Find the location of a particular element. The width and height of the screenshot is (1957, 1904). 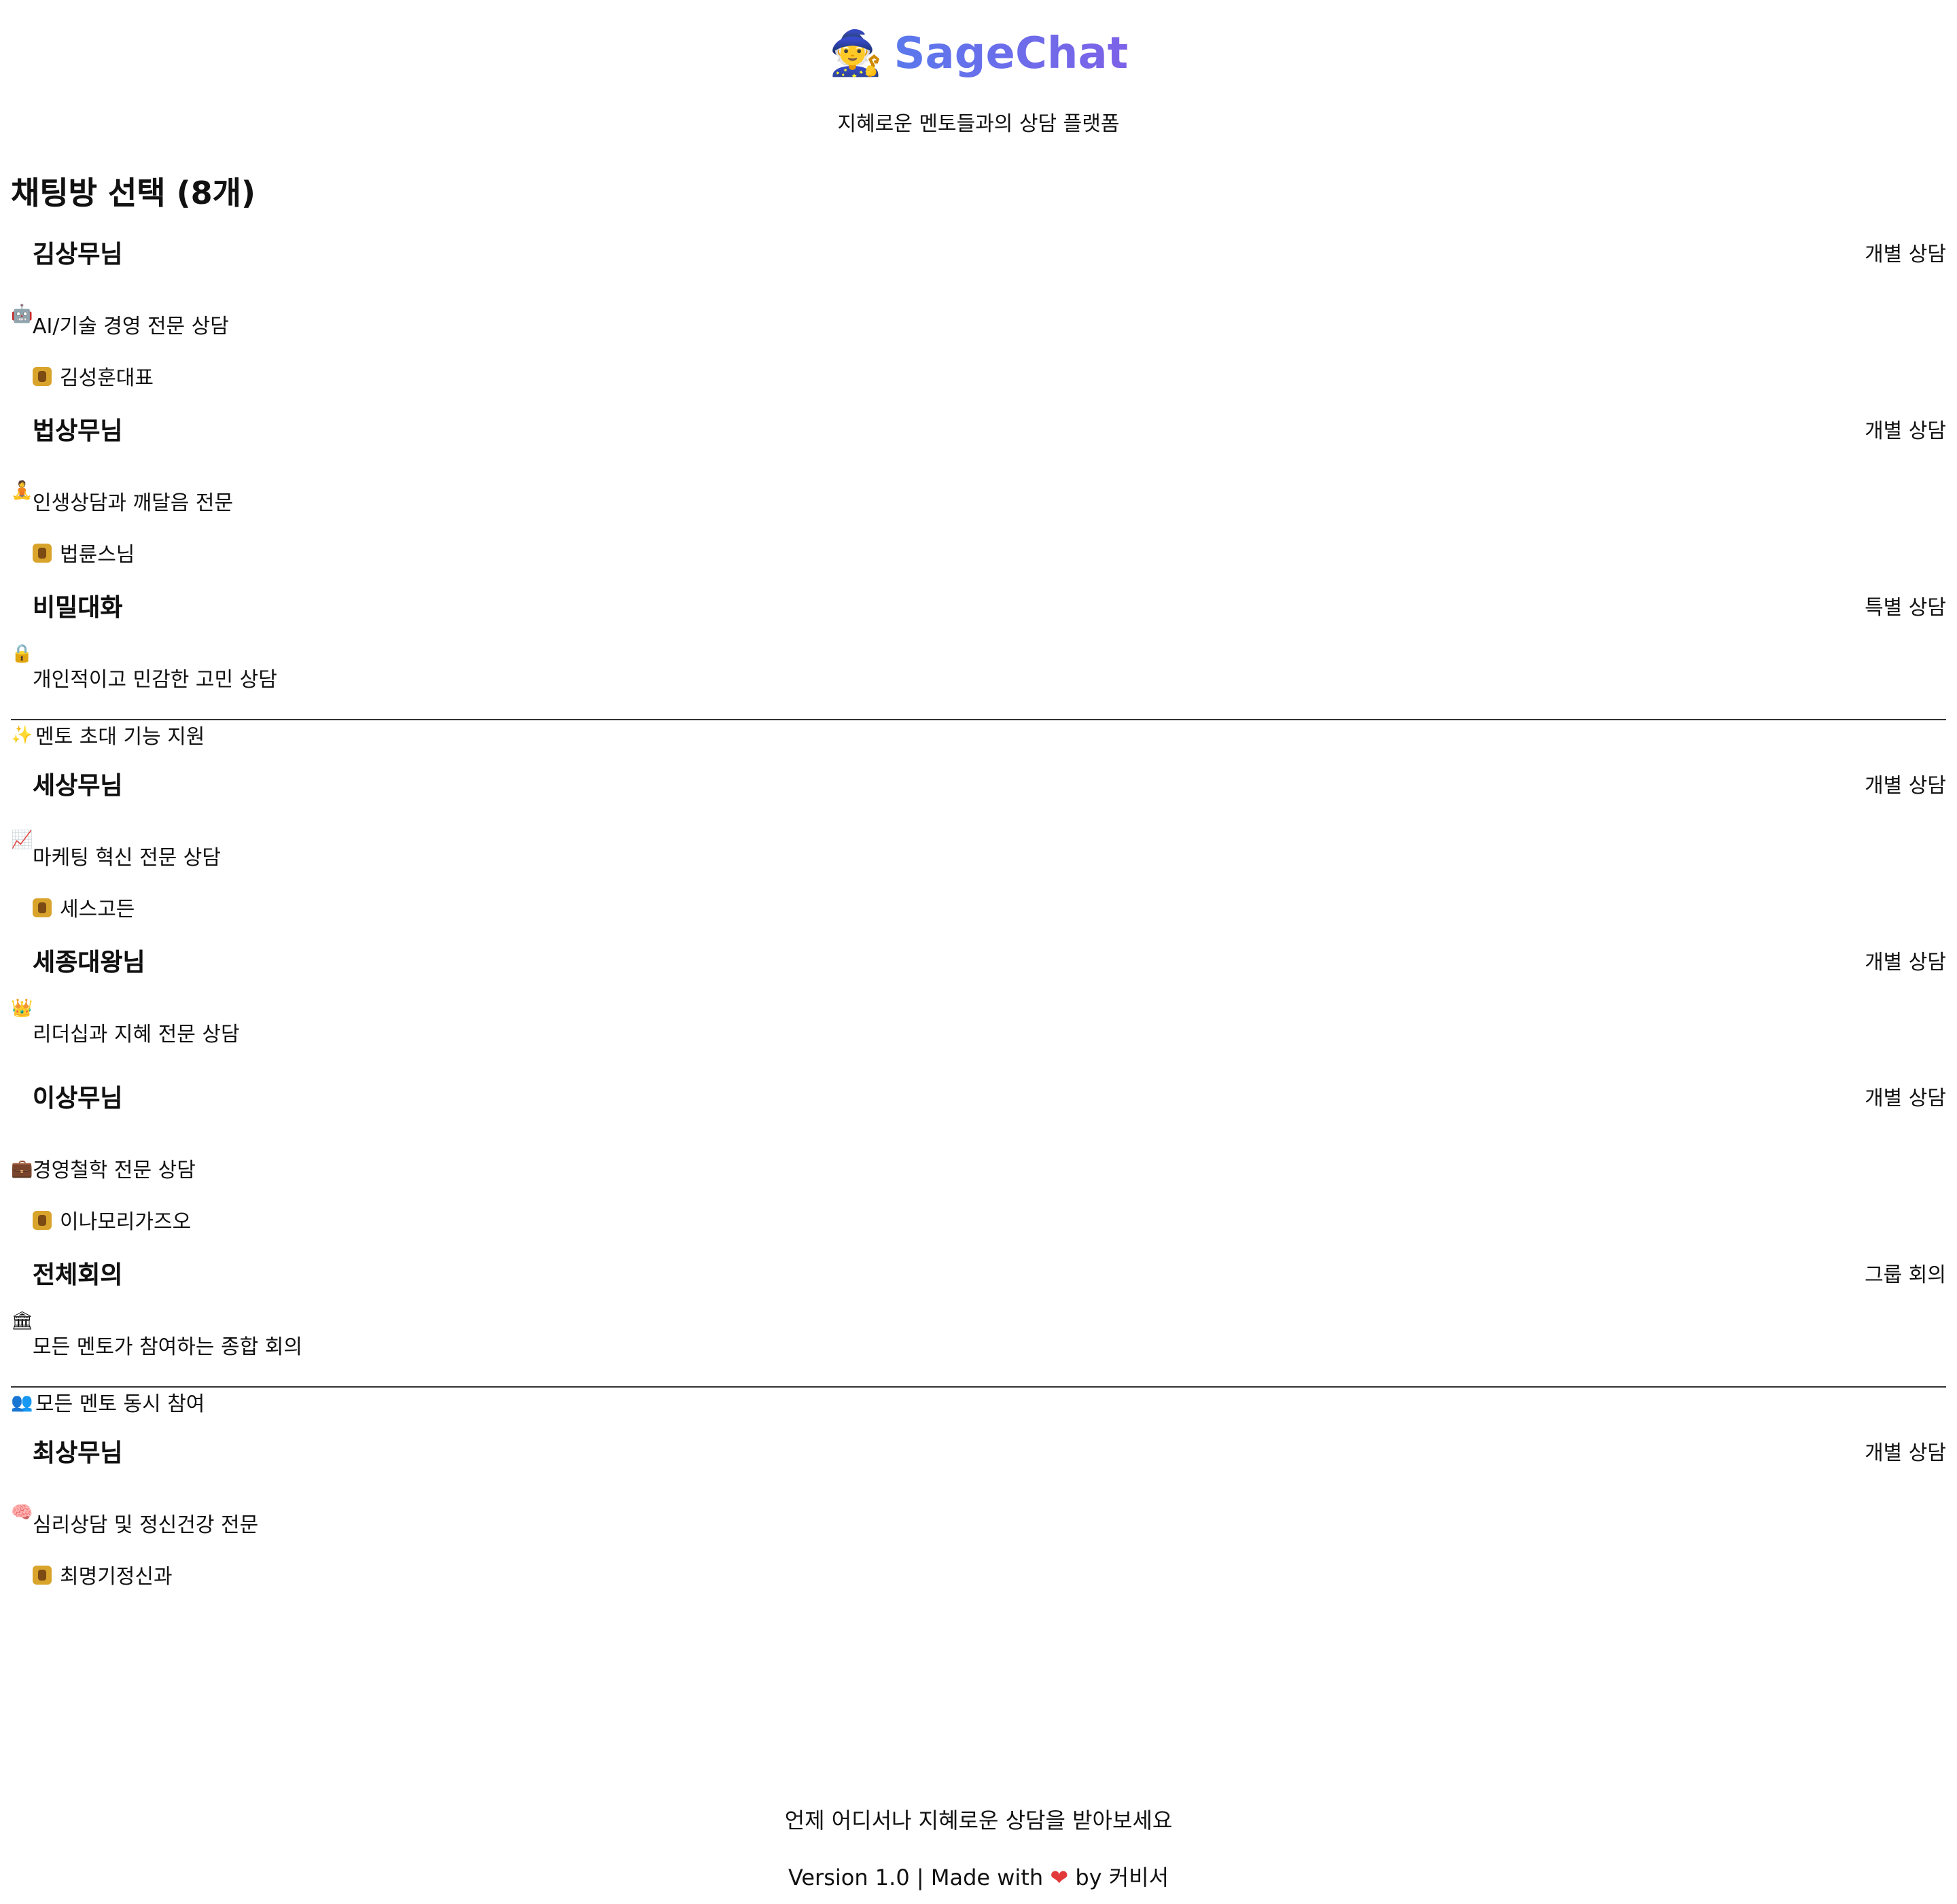

feature-text: 멘토 초대 기능 지원 is located at coordinates (120, 736).